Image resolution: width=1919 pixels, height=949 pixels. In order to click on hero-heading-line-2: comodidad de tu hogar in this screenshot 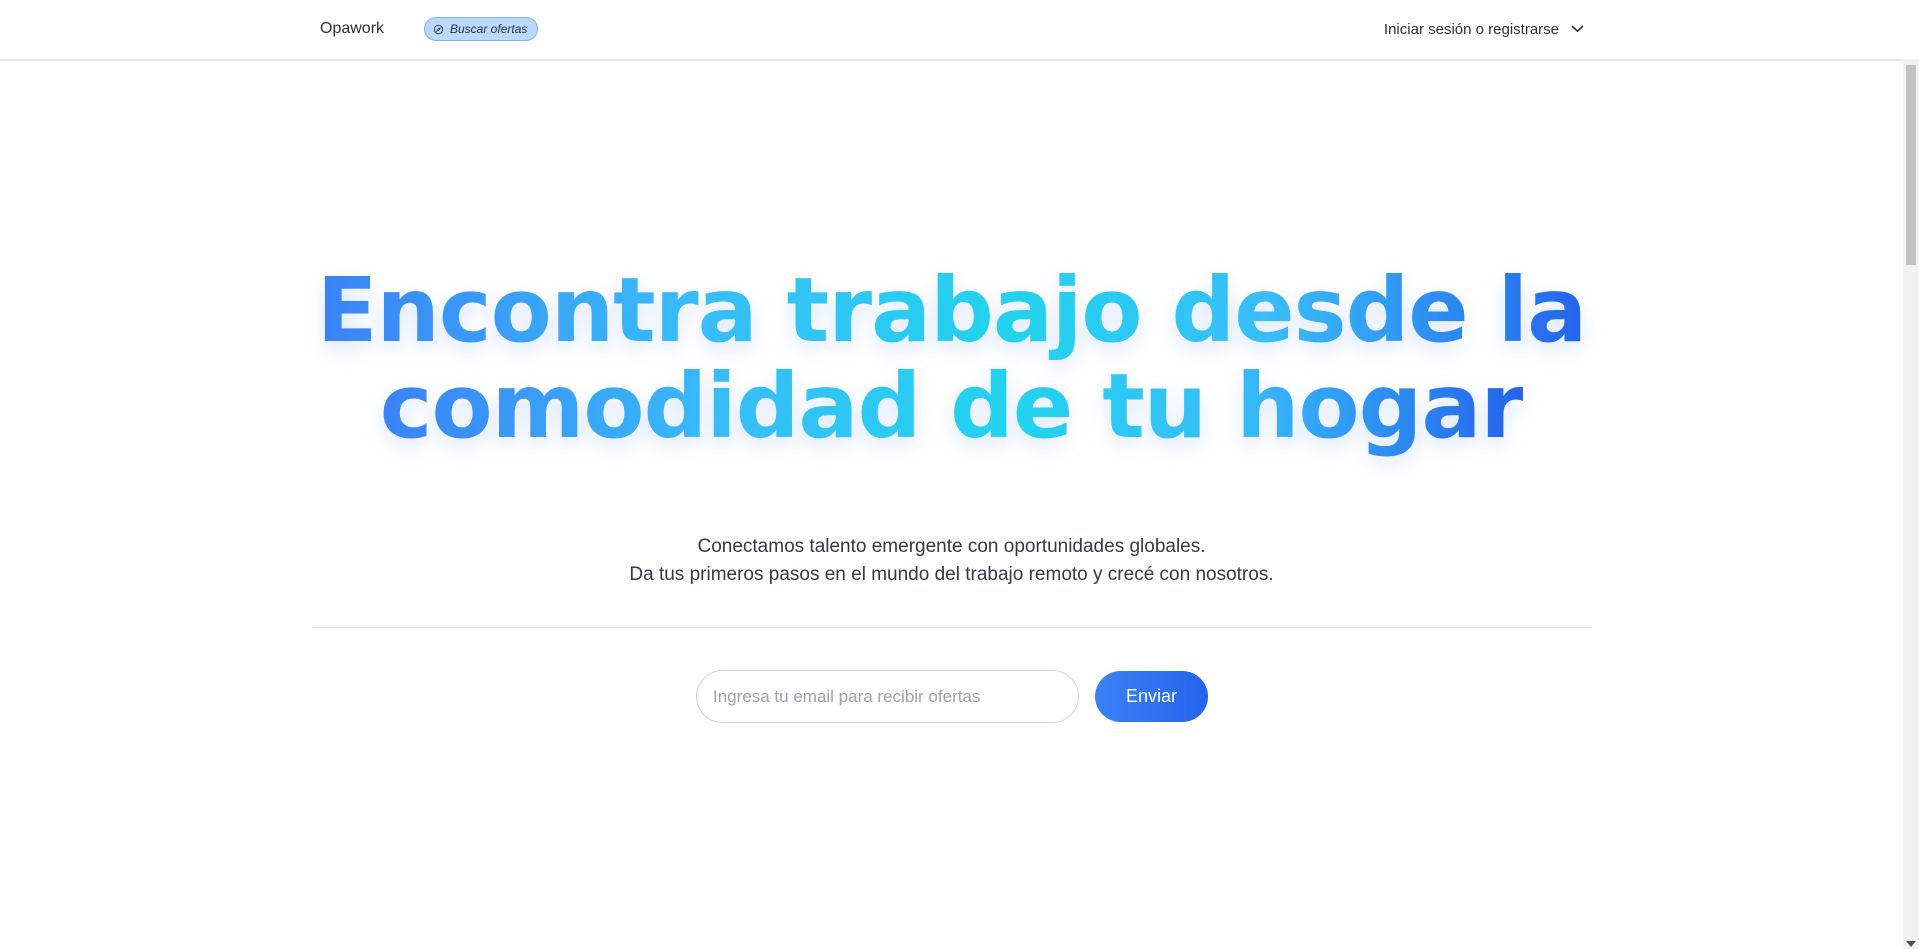, I will do `click(952, 406)`.